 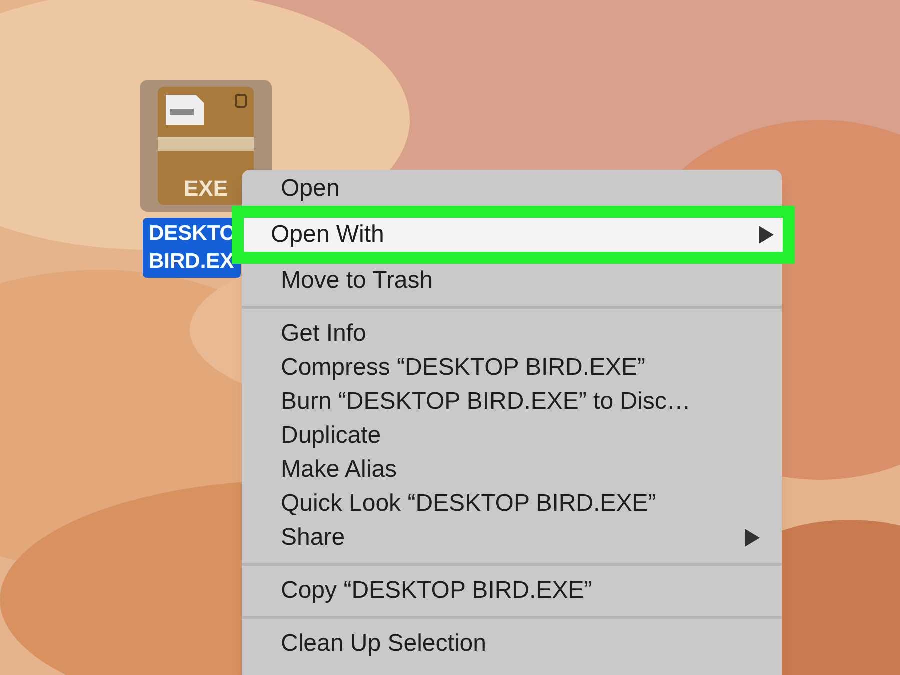 What do you see at coordinates (206, 189) in the screenshot?
I see `file-type-label: EXE` at bounding box center [206, 189].